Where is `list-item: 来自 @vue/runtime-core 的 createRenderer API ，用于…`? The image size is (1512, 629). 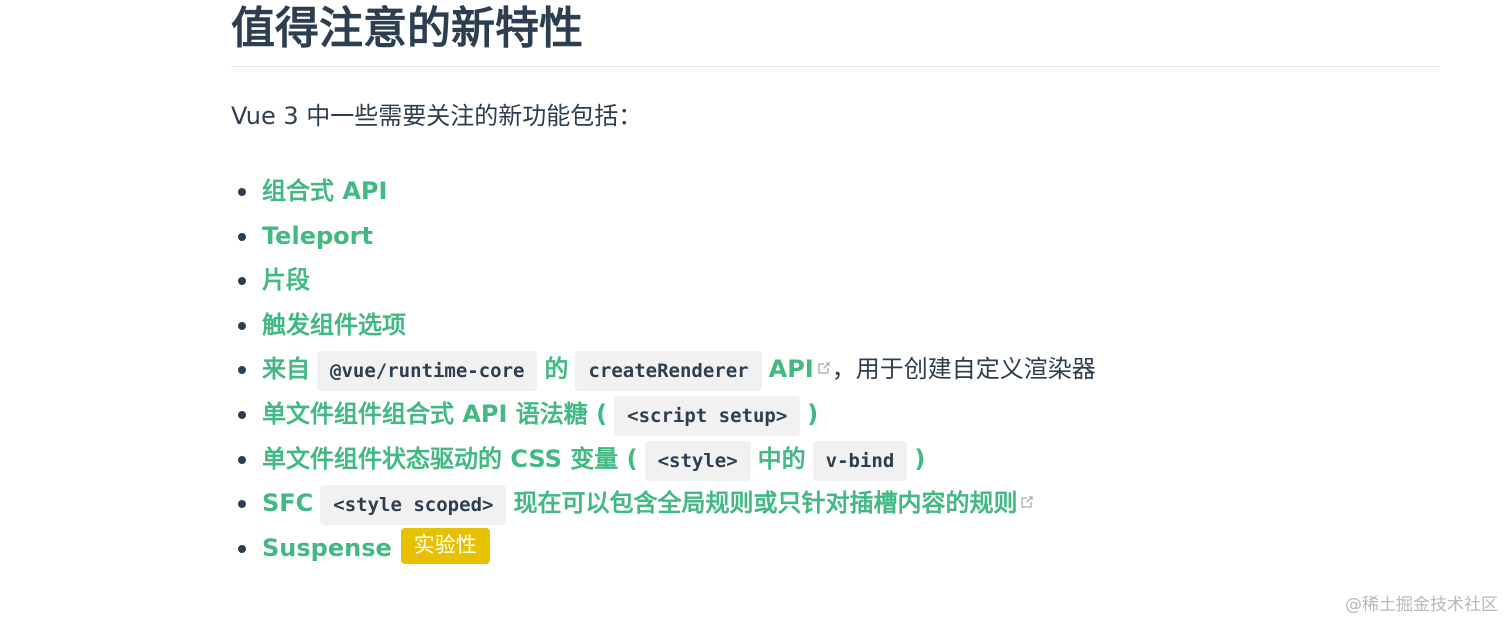
list-item: 来自 @vue/runtime-core 的 createRenderer API ，用于… is located at coordinates (835, 369).